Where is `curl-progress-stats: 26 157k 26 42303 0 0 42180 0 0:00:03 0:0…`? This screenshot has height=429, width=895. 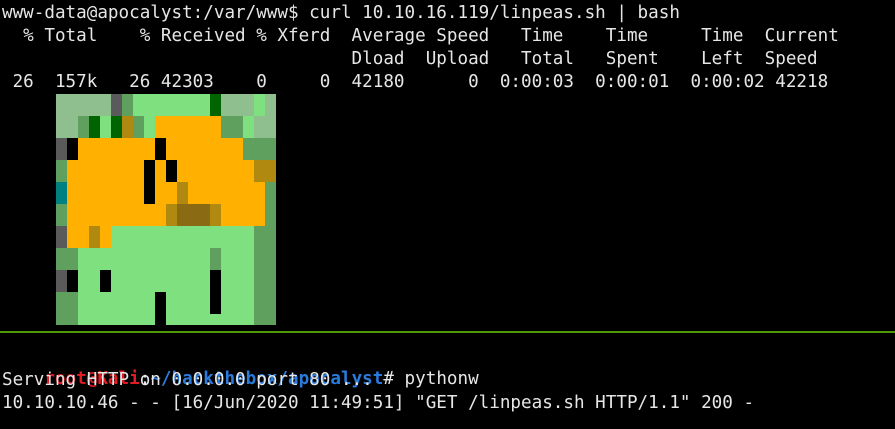 curl-progress-stats: 26 157k 26 42303 0 0 42180 0 0:00:03 0:0… is located at coordinates (415, 82).